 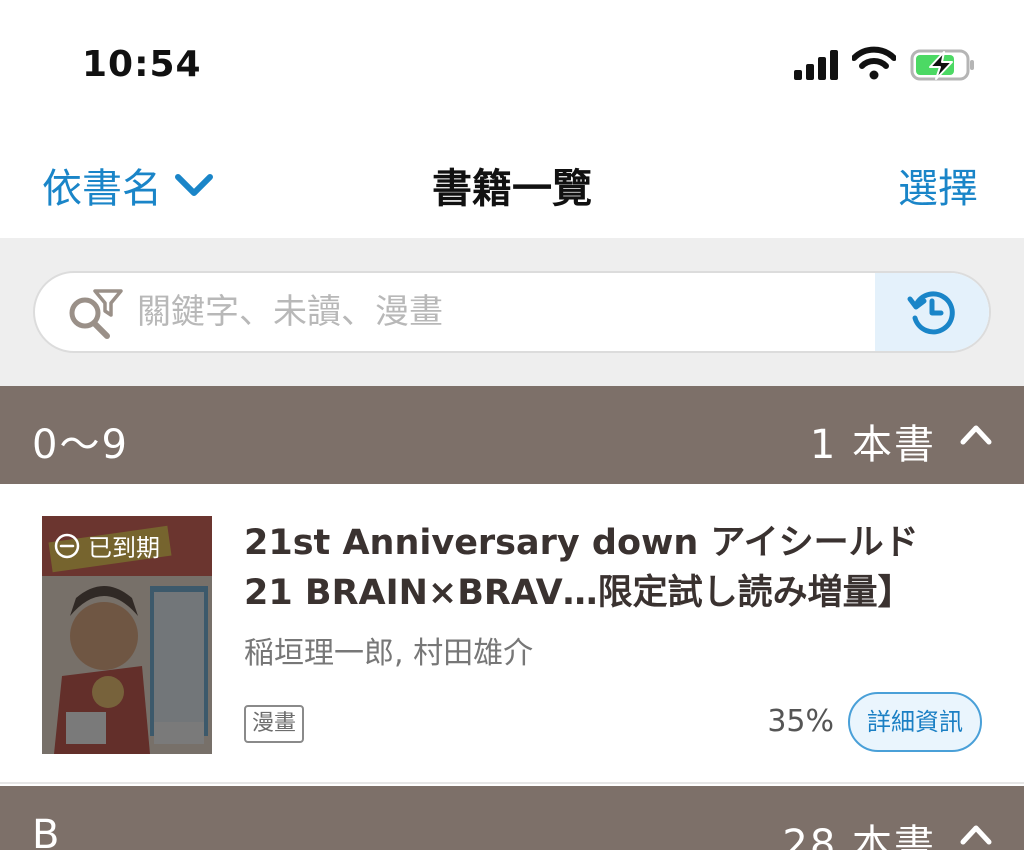 I want to click on signal-icon, so click(x=816, y=65).